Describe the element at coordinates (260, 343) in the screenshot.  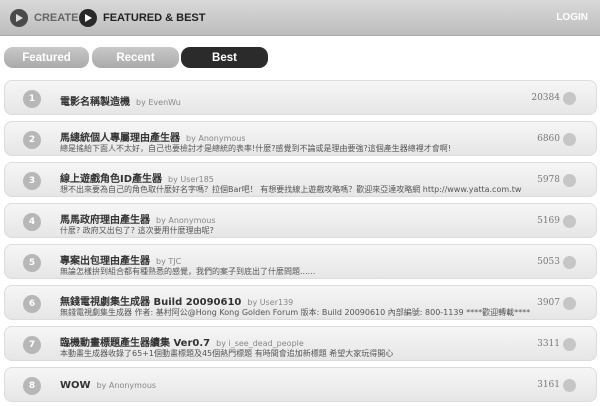
I see `item-author: by i_see_dead_people` at that location.